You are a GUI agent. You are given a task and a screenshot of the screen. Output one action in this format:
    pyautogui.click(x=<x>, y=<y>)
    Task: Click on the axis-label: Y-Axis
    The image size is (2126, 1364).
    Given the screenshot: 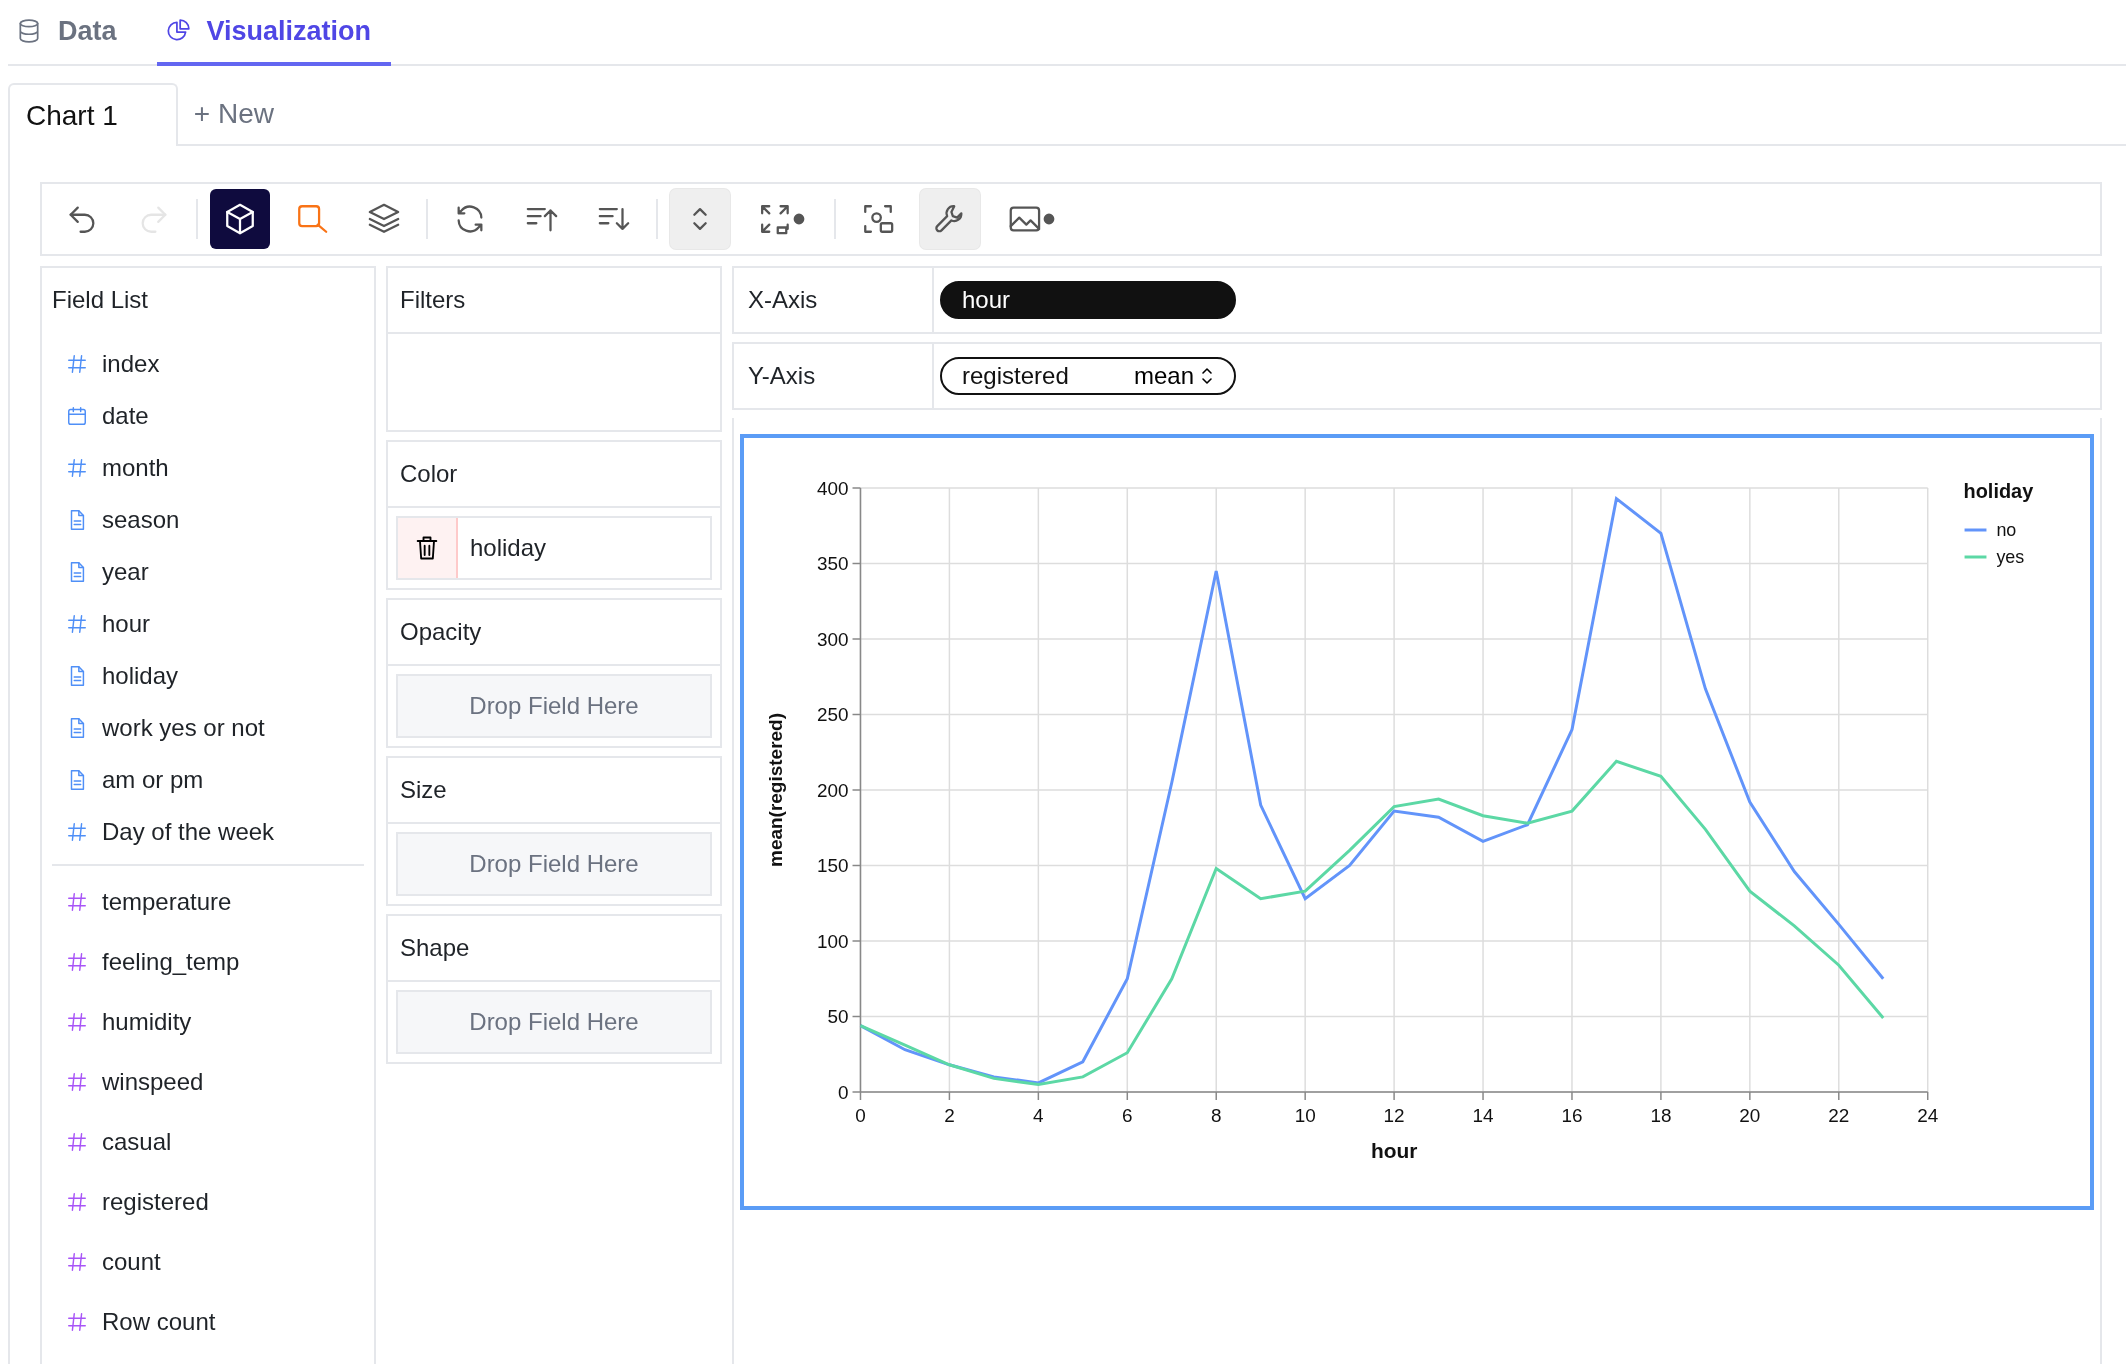 What is the action you would take?
    pyautogui.click(x=782, y=376)
    